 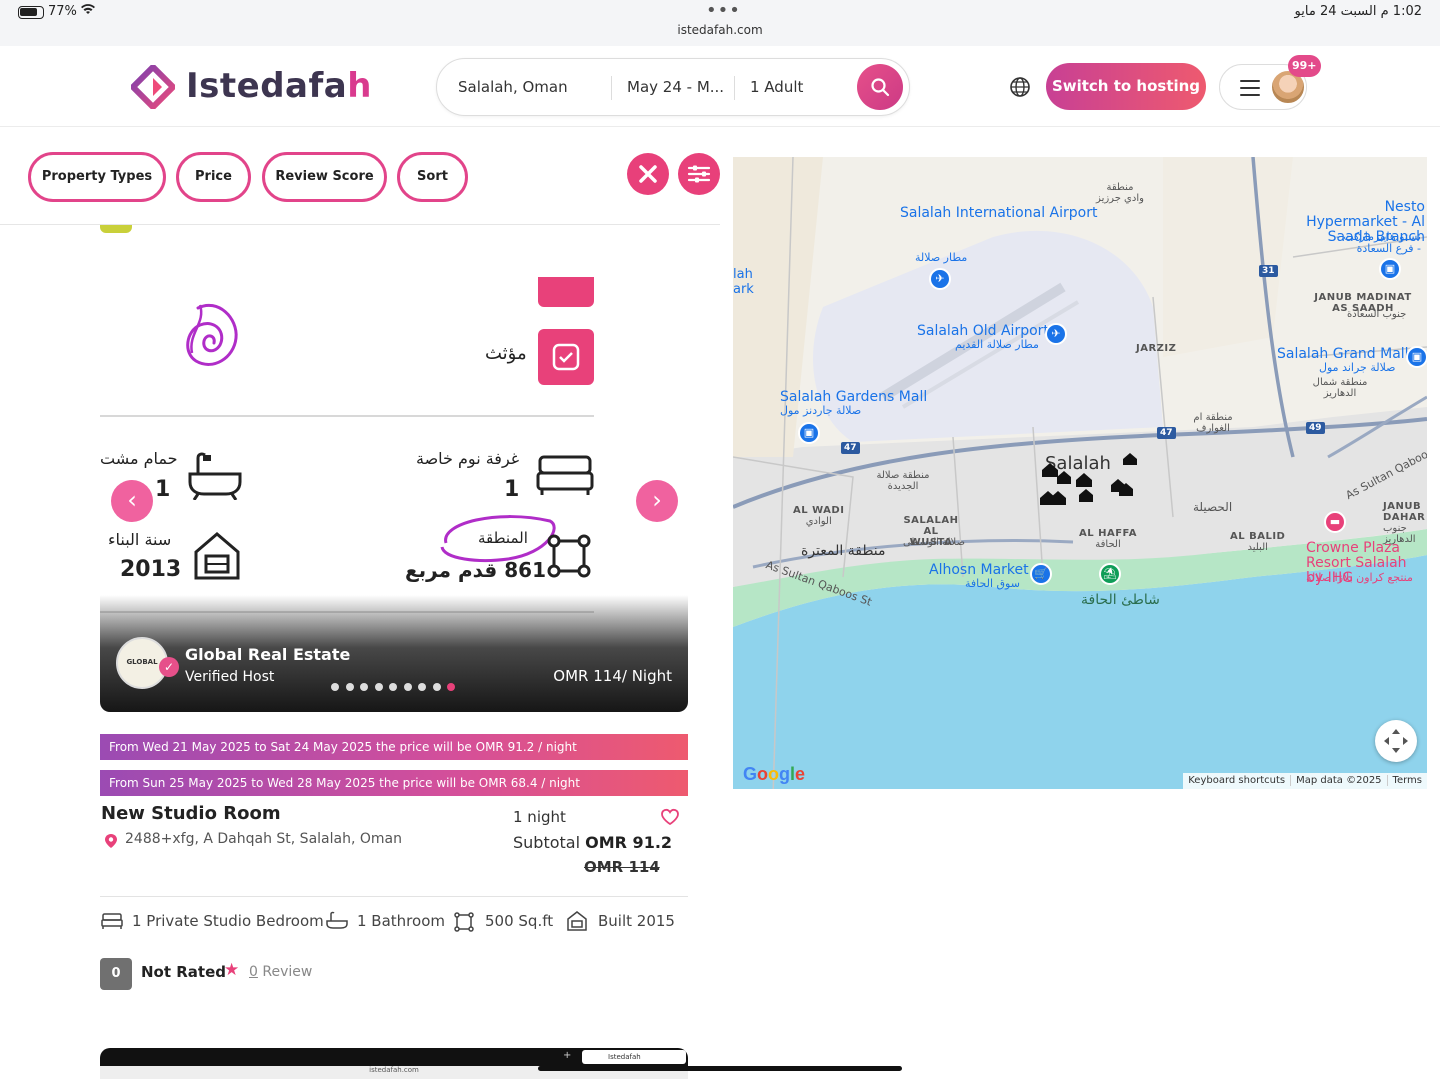 I want to click on listing-title: New Studio Room, so click(x=191, y=813).